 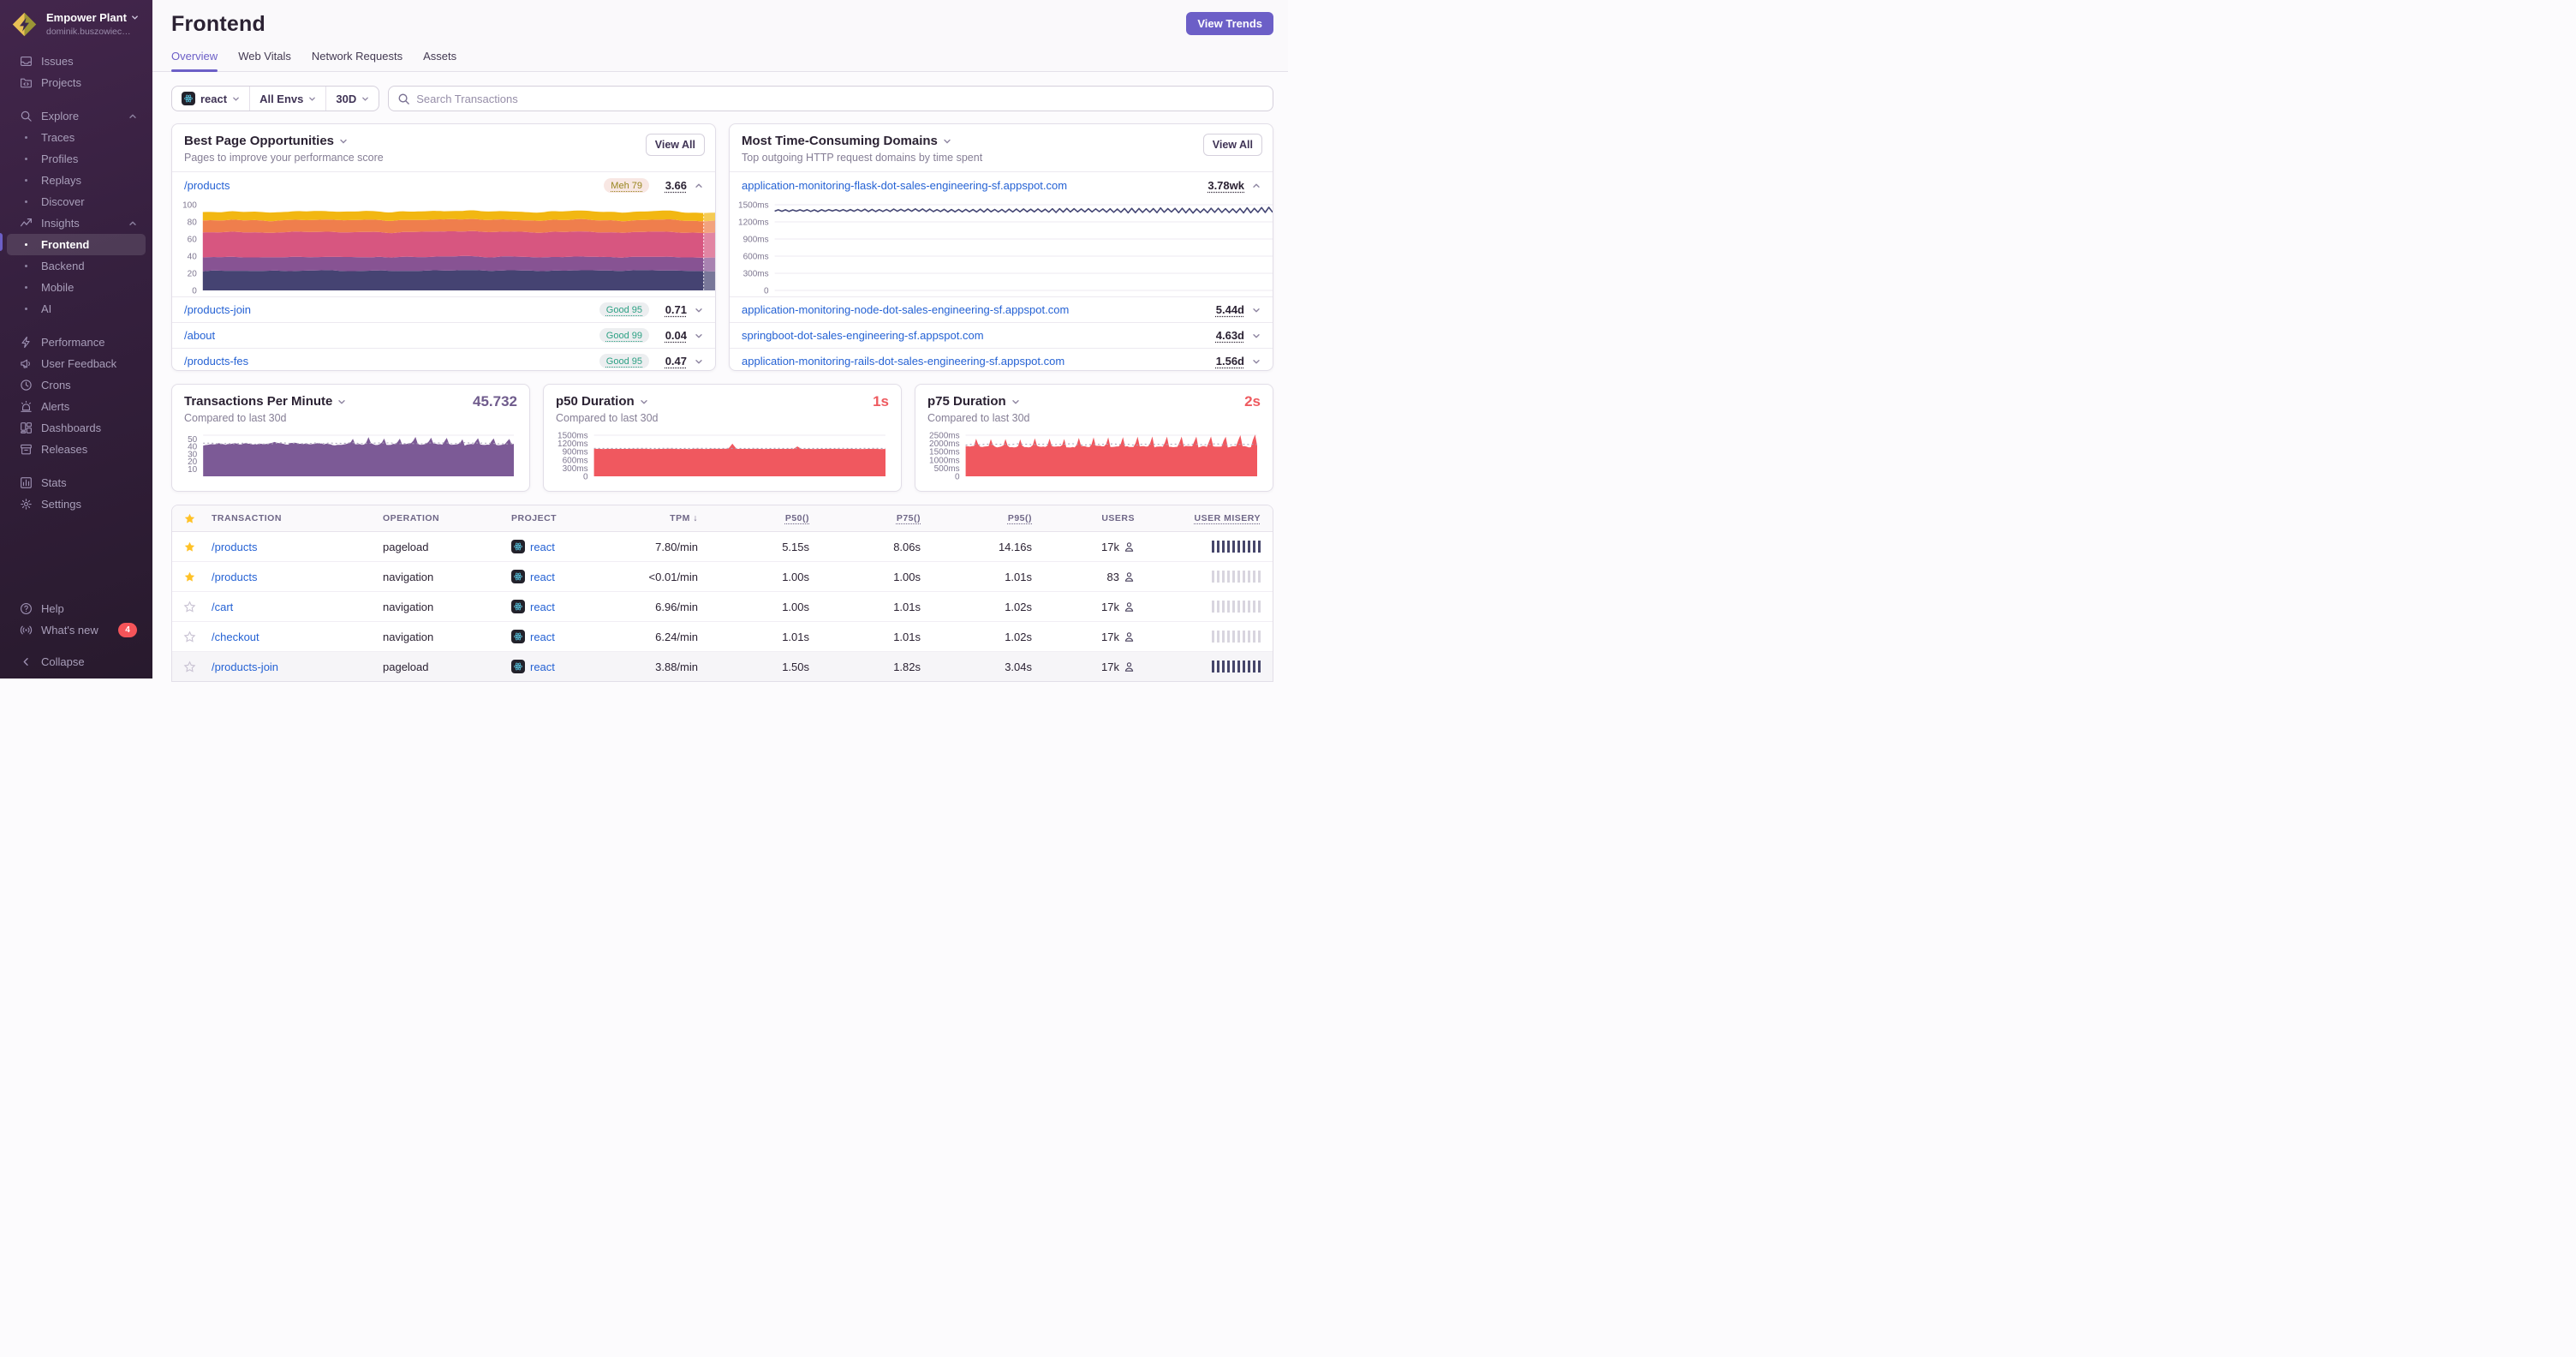 What do you see at coordinates (831, 98) in the screenshot?
I see `search-input` at bounding box center [831, 98].